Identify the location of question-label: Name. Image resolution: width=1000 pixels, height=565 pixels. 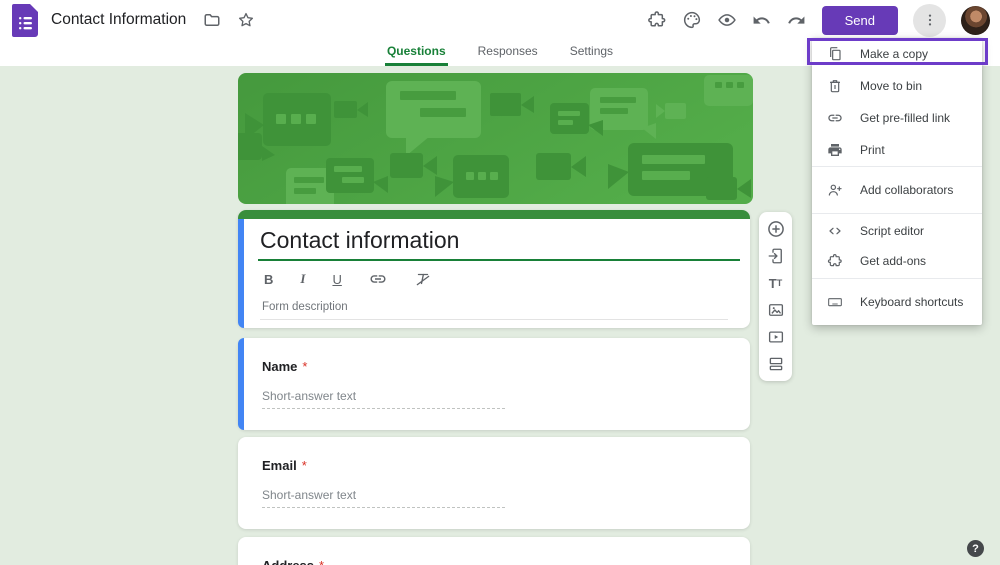
(279, 366).